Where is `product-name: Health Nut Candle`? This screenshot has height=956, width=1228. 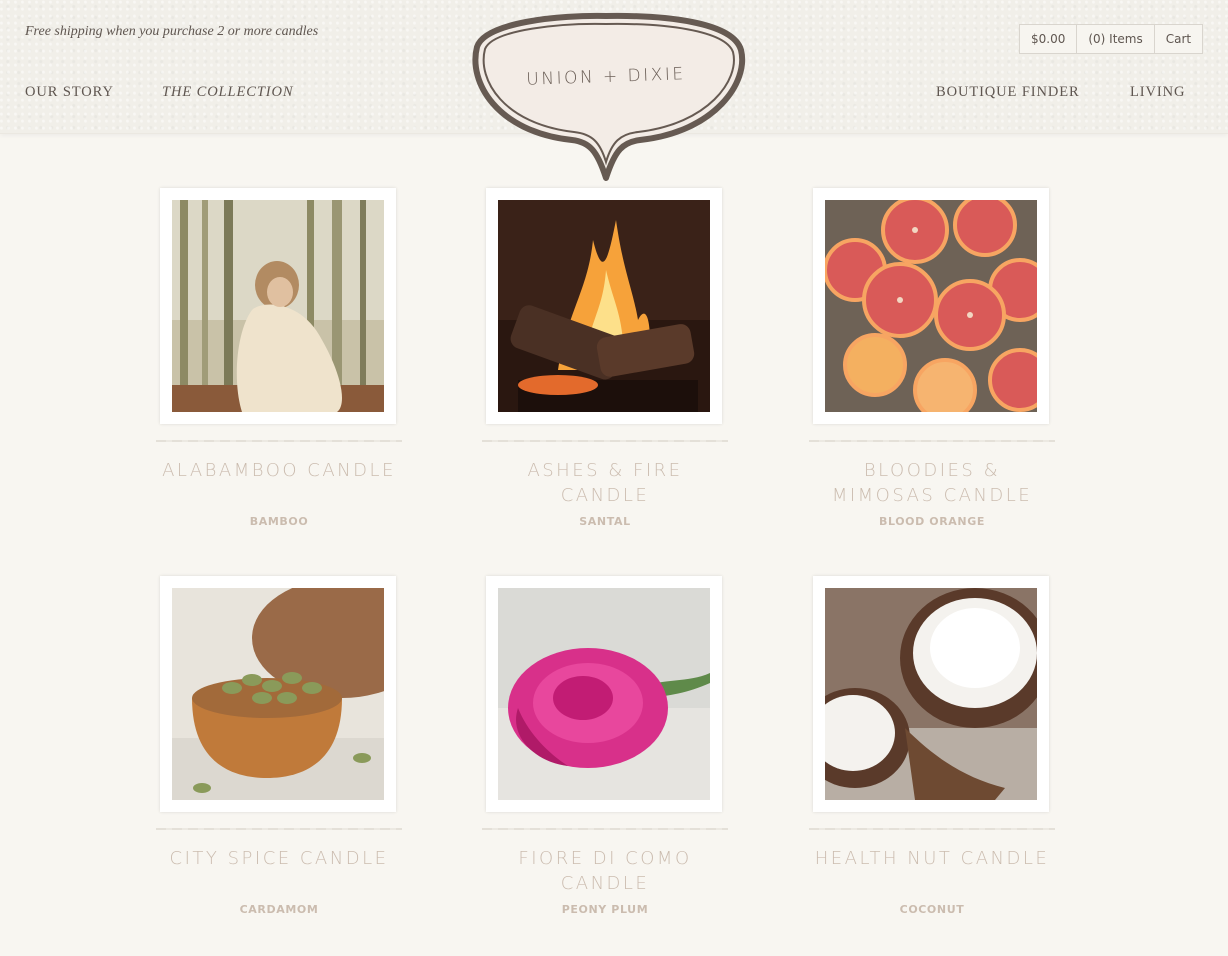 product-name: Health Nut Candle is located at coordinates (932, 858).